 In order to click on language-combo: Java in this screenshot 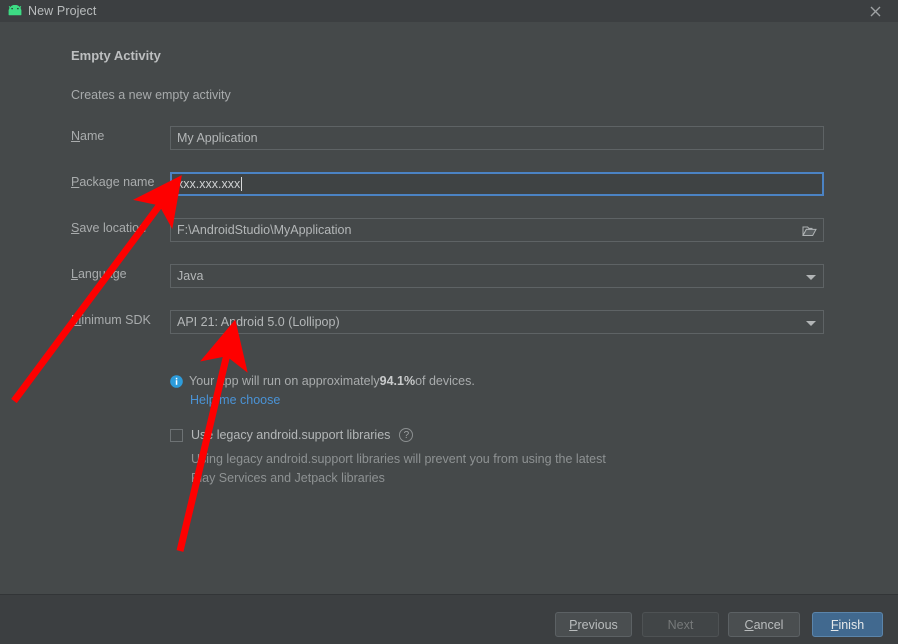, I will do `click(497, 276)`.